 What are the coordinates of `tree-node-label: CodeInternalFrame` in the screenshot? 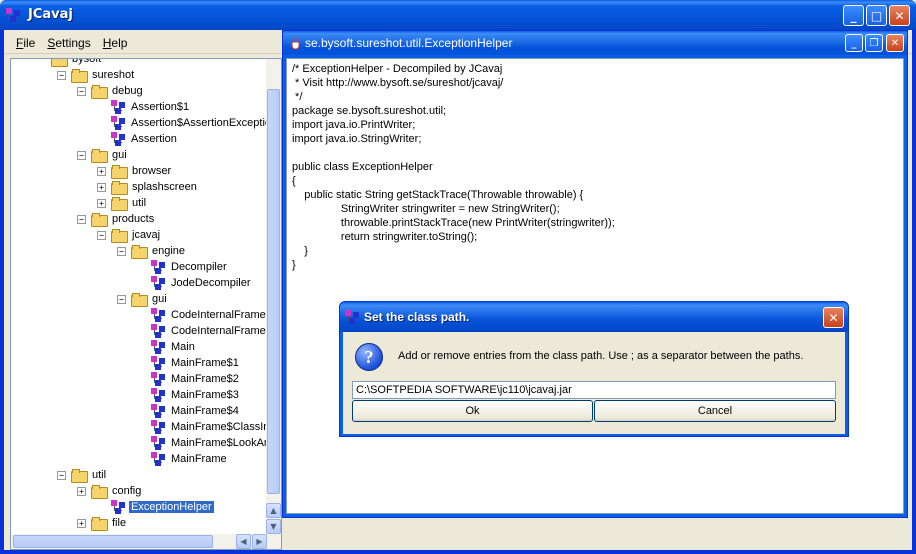 It's located at (218, 331).